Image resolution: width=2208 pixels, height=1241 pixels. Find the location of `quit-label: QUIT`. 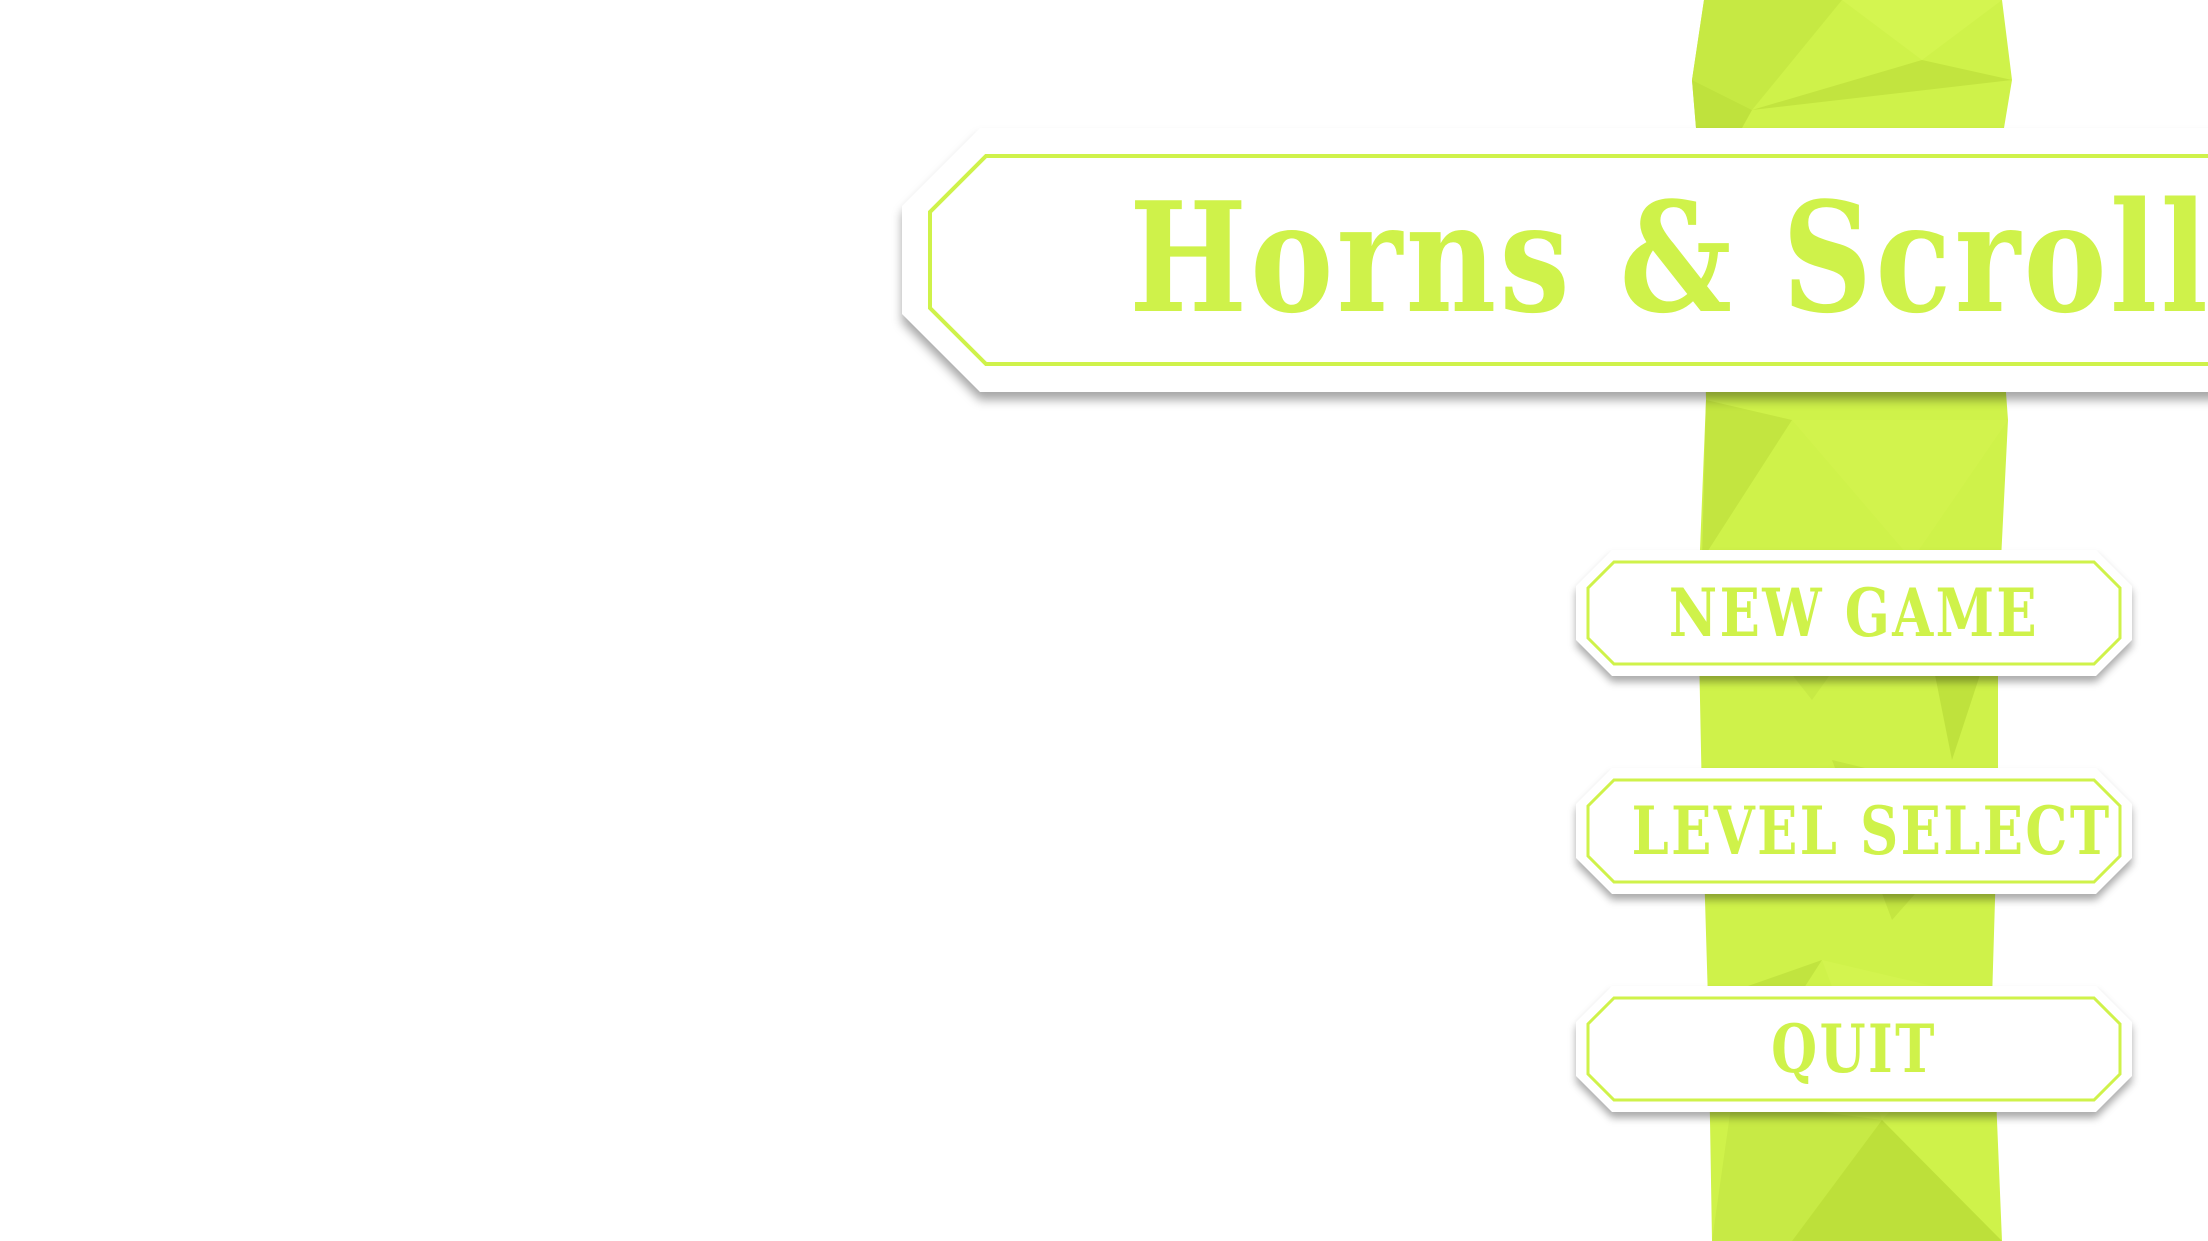

quit-label: QUIT is located at coordinates (1854, 1049).